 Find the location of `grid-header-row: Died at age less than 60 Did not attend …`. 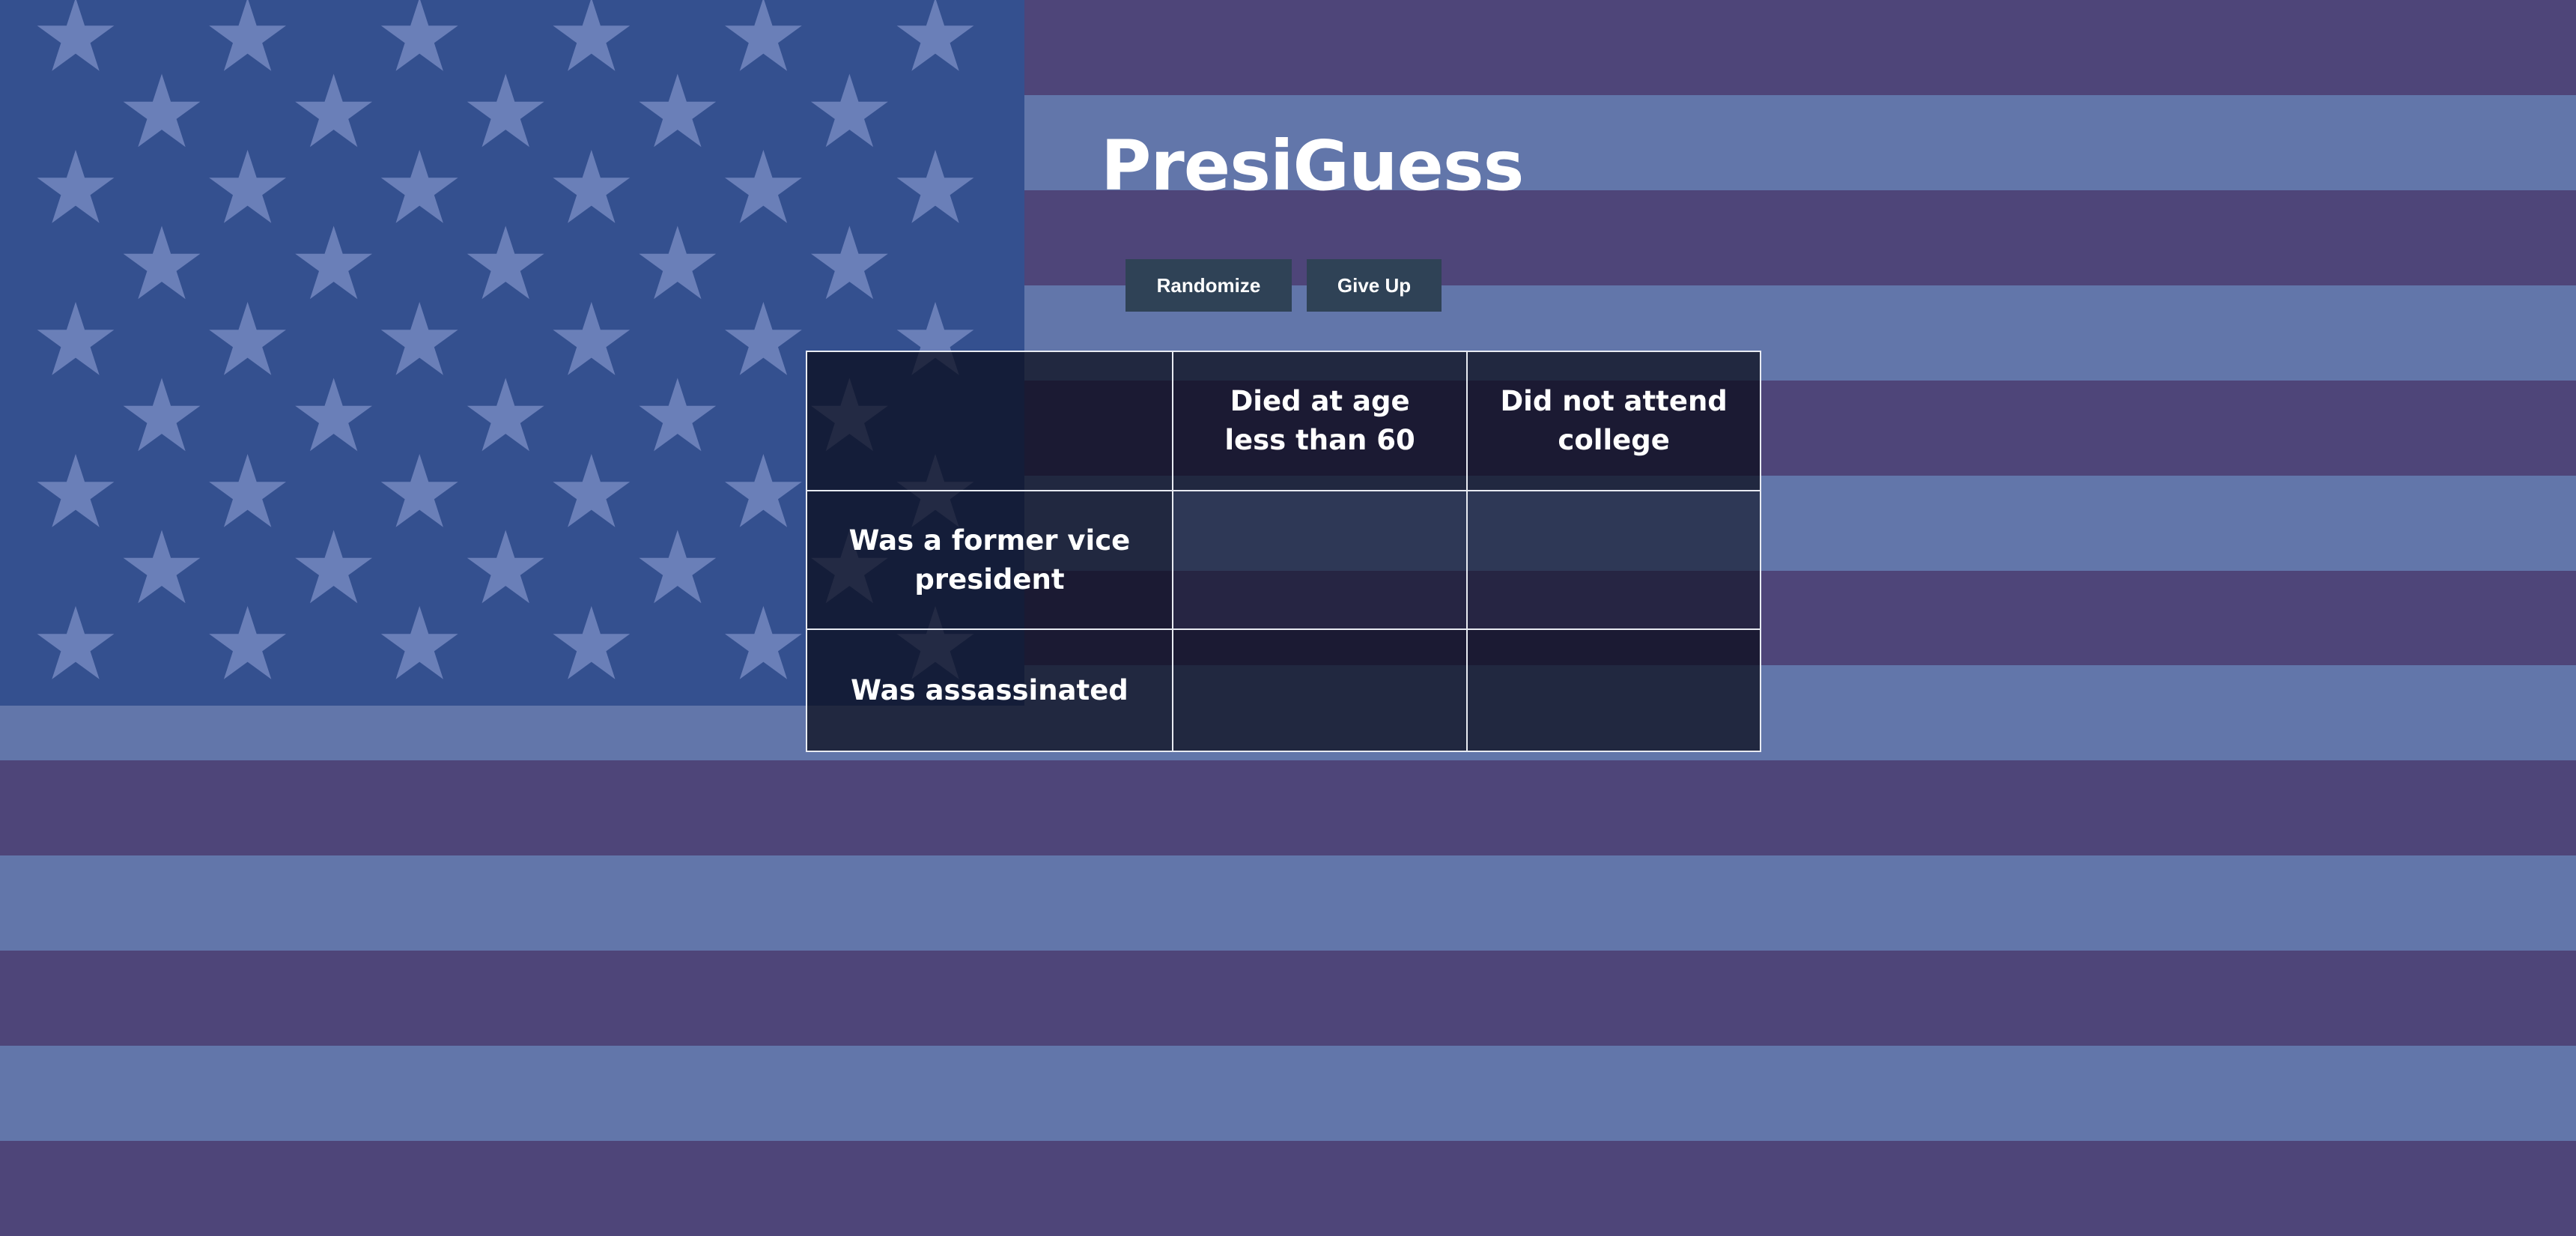

grid-header-row: Died at age less than 60 Did not attend … is located at coordinates (1283, 421).